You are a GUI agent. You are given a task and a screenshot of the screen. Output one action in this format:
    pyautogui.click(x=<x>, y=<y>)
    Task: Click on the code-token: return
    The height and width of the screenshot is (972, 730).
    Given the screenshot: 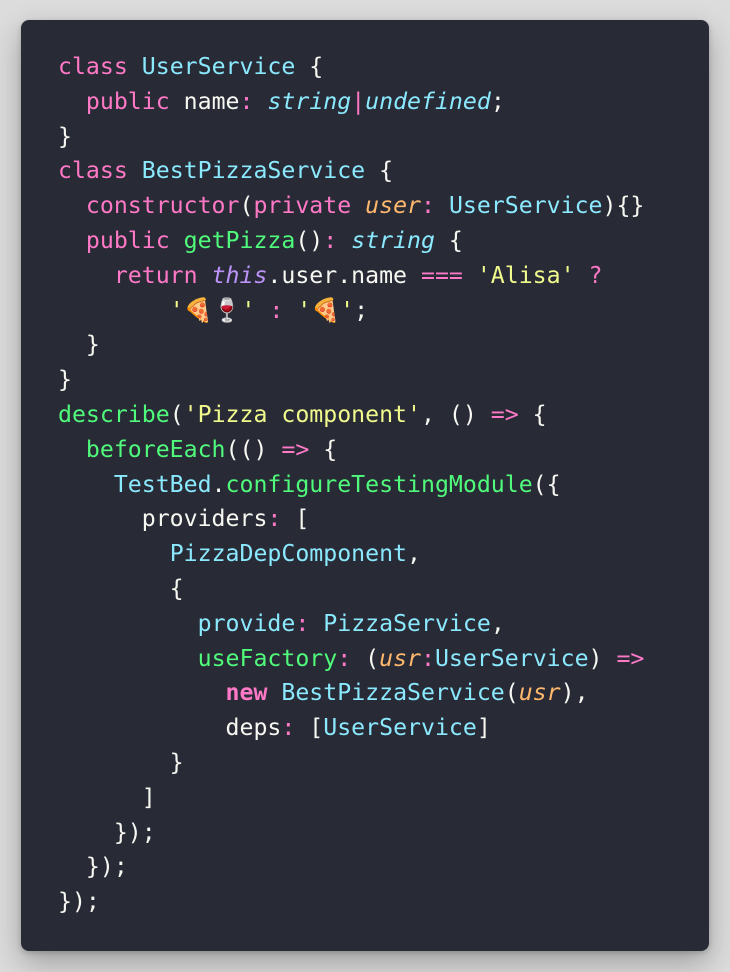 What is the action you would take?
    pyautogui.click(x=155, y=275)
    